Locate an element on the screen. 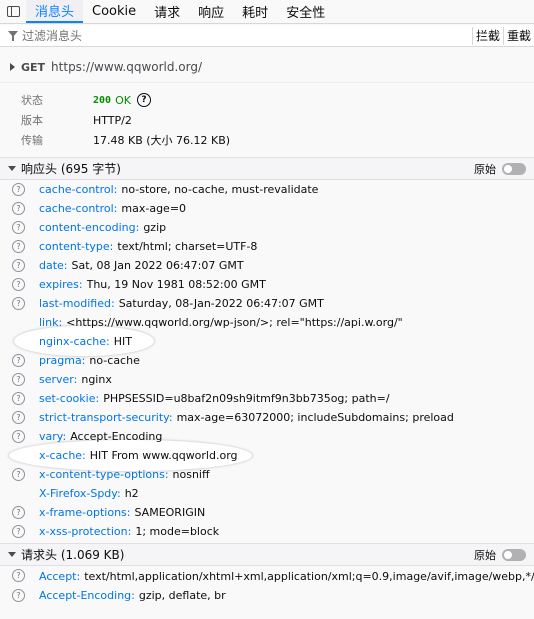 This screenshot has height=619, width=534. header-row: ? server: nginx is located at coordinates (267, 379).